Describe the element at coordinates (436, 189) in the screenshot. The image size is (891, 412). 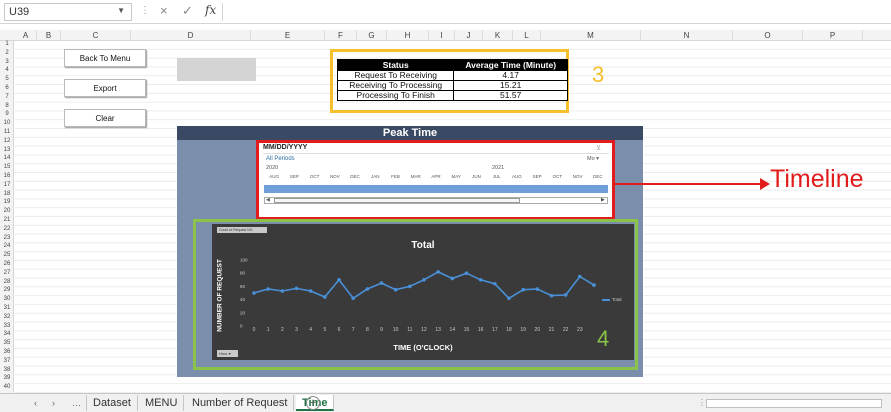
I see `timeline-selection-bar` at that location.